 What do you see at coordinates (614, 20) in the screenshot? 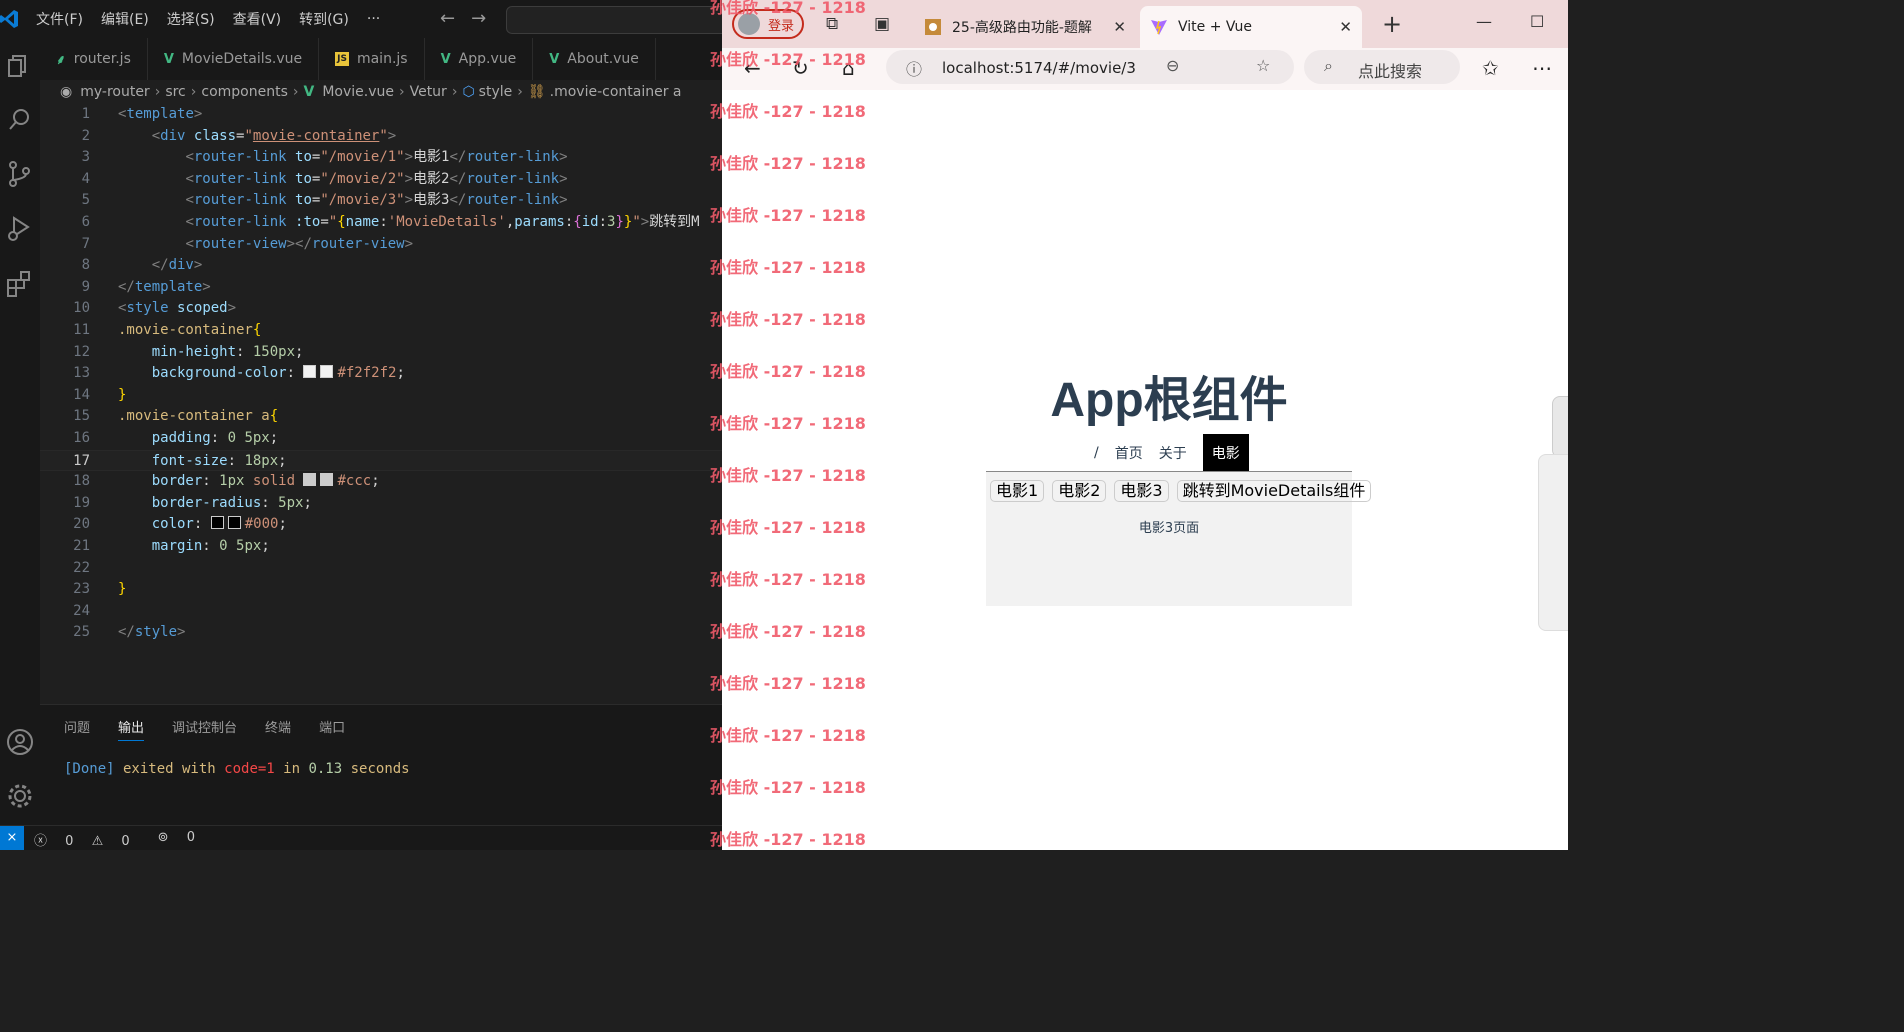
I see `command-center` at bounding box center [614, 20].